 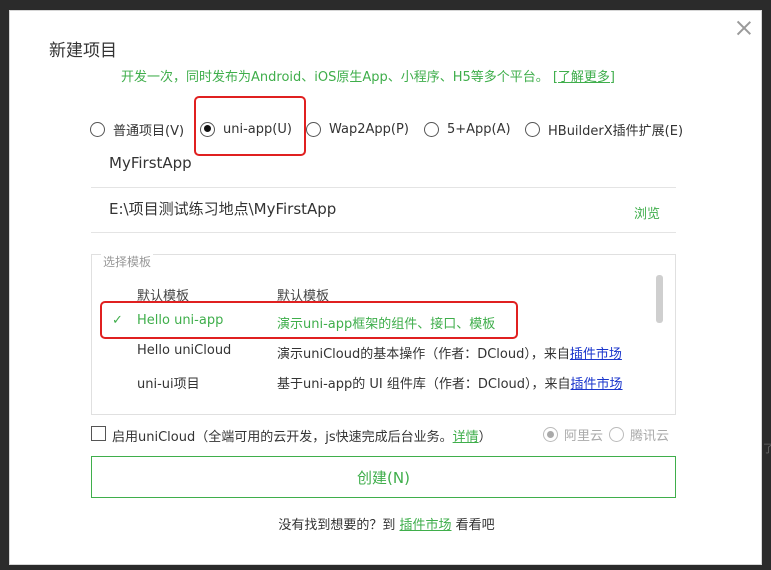 I want to click on radio-tencent-cloud: 腾讯云, so click(x=639, y=434).